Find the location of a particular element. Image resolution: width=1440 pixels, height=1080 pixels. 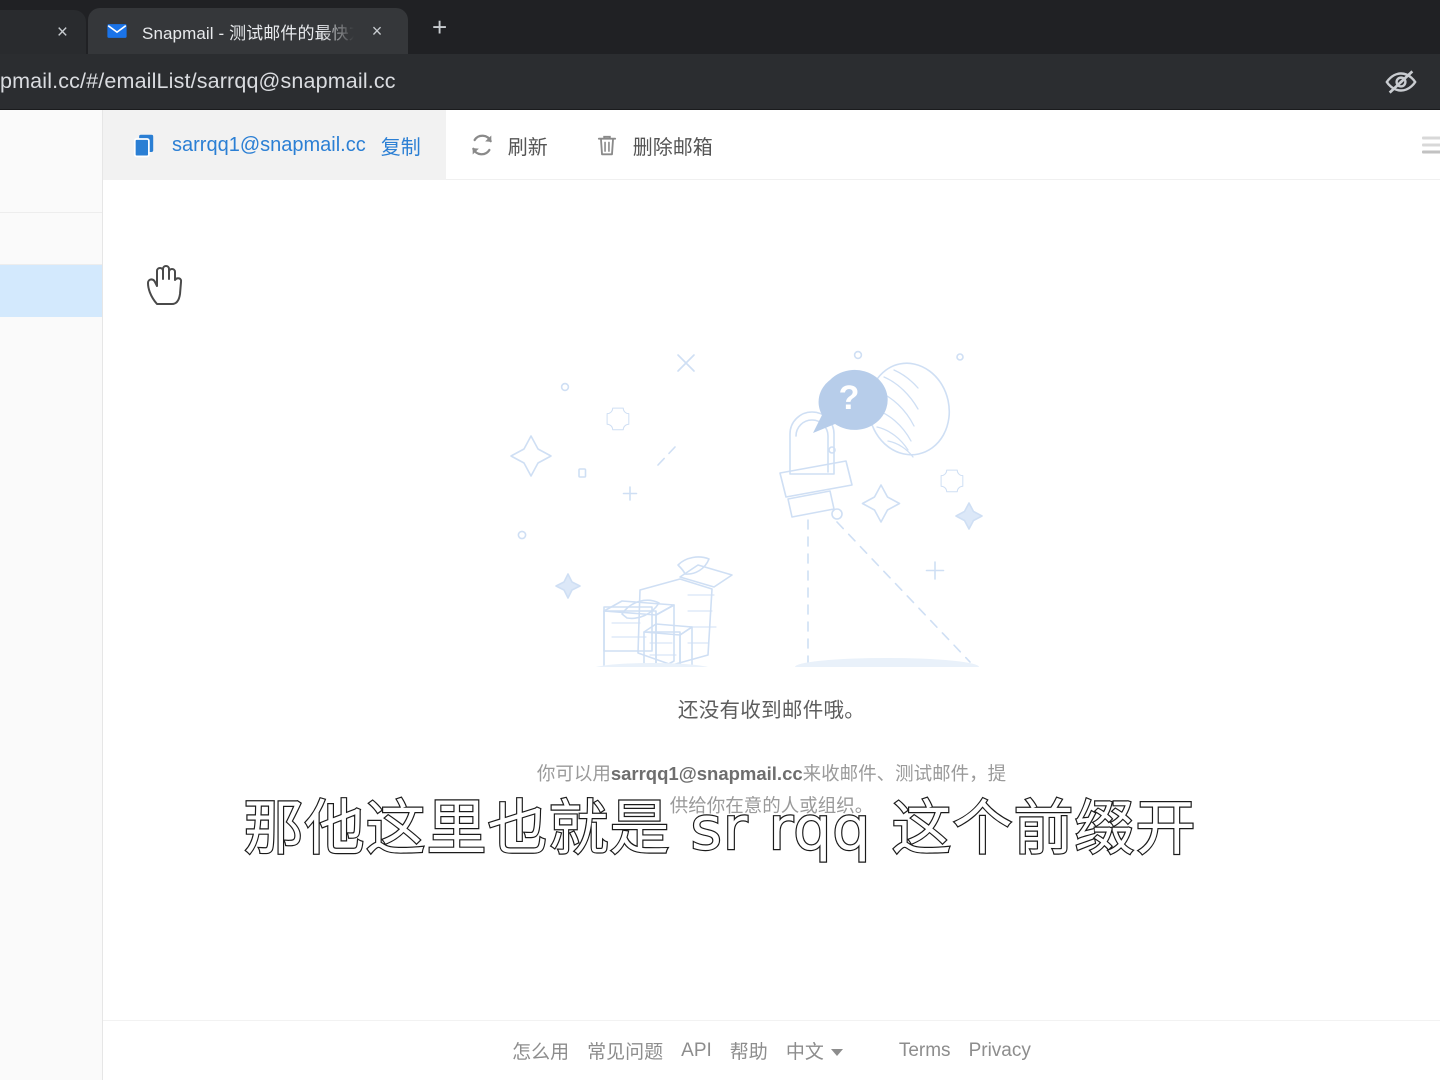

desc-line2: 供给你在意的人或组织。 is located at coordinates (771, 806).